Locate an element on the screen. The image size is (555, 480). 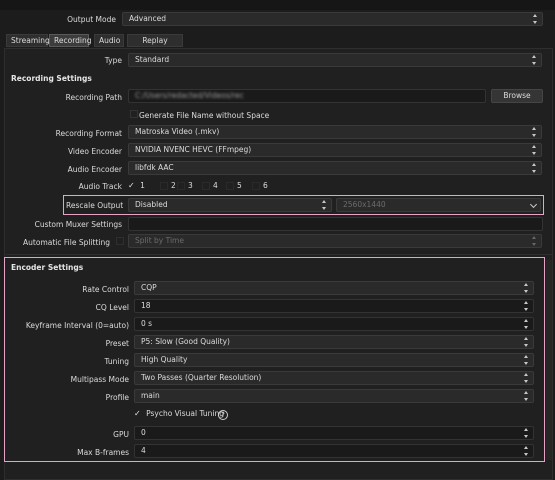
tab-audio: Audio is located at coordinates (109, 40).